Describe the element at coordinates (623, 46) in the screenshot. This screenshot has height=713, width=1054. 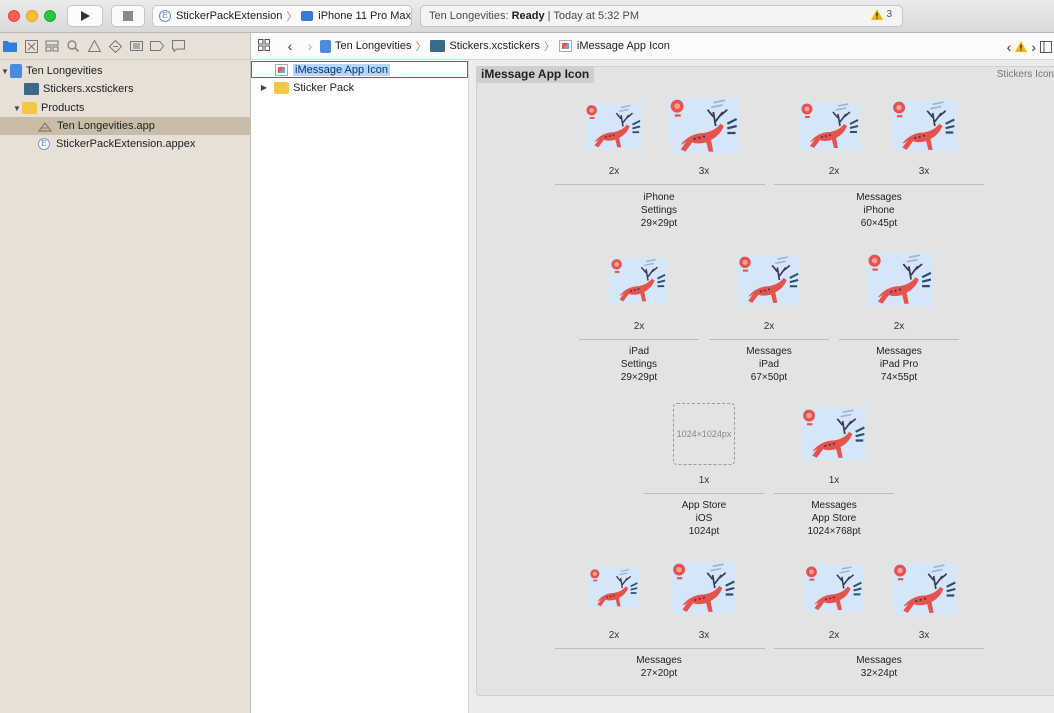
I see `breadcrumb-icon-set-label: iMessage App Icon` at that location.